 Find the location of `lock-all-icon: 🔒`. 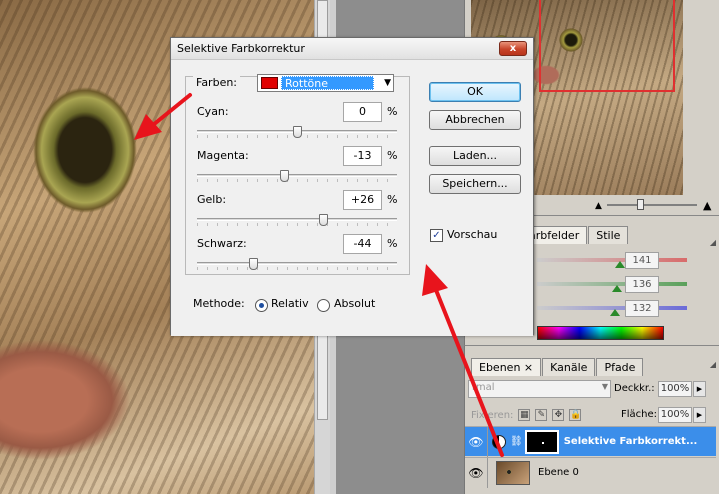

lock-all-icon: 🔒 is located at coordinates (575, 415).